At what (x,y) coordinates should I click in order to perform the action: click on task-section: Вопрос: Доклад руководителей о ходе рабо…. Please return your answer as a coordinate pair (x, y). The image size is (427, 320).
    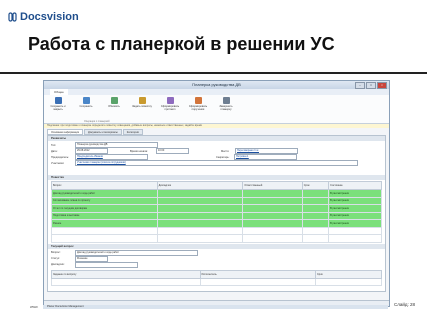
    Looking at the image, I should click on (216, 270).